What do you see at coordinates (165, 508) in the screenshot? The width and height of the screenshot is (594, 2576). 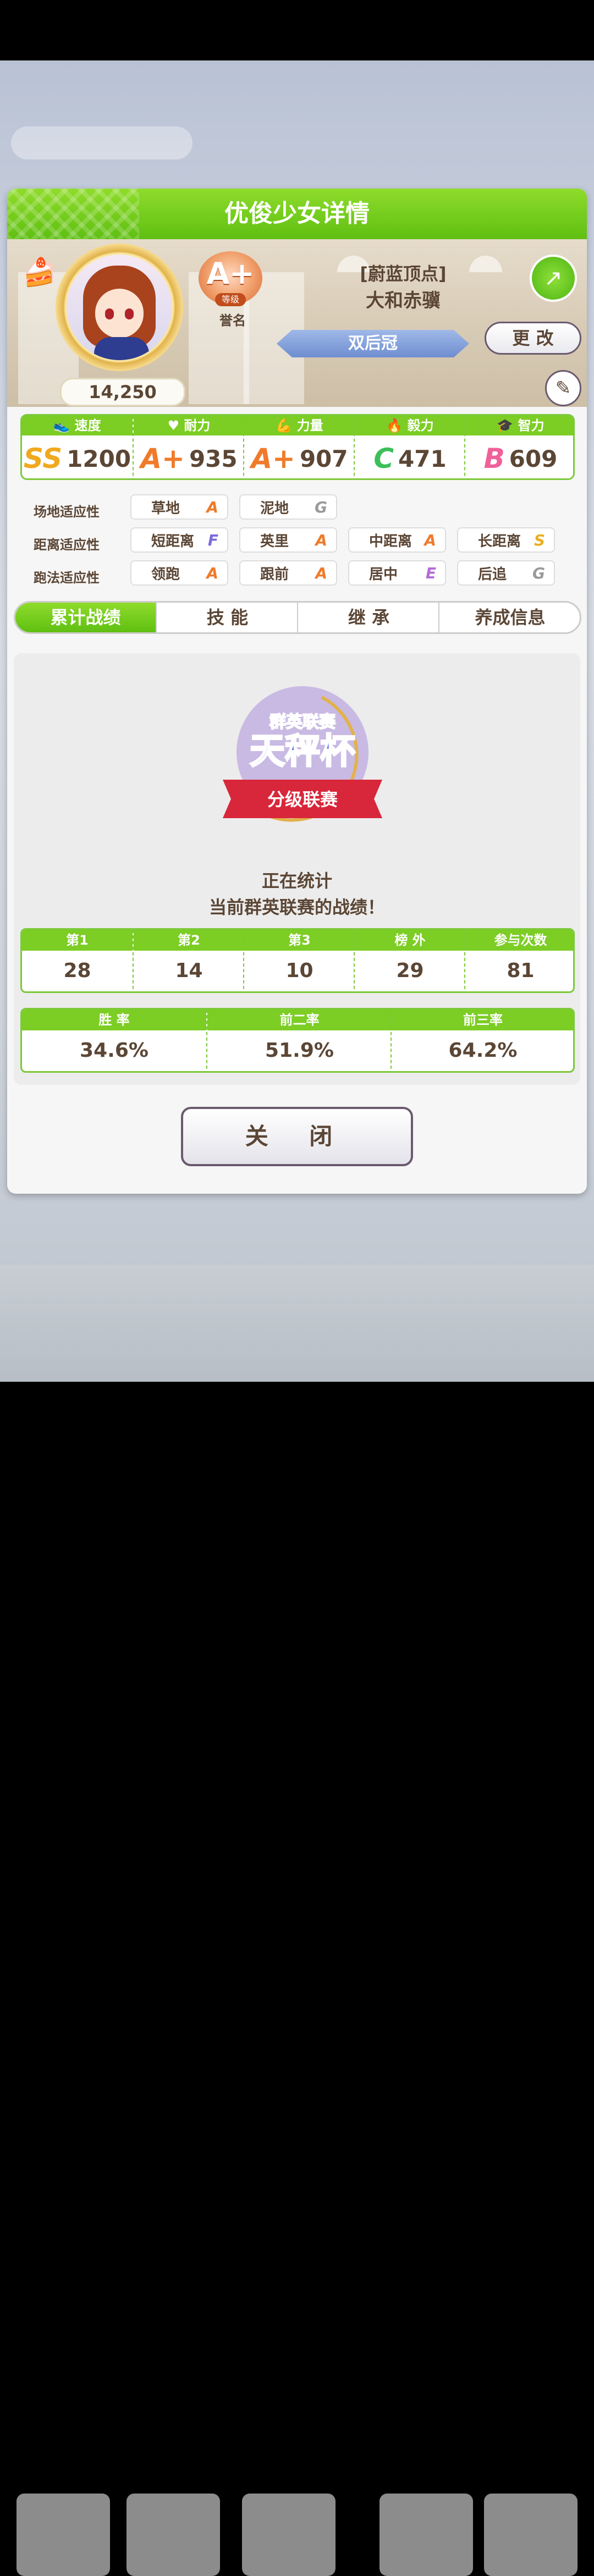 I see `aptitude-name: 草地` at bounding box center [165, 508].